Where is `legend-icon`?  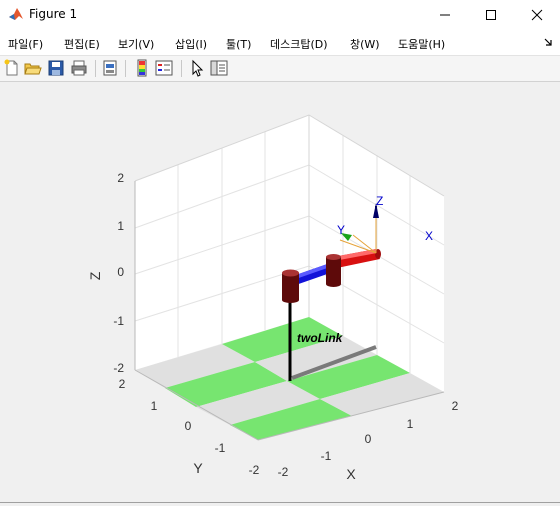
legend-icon is located at coordinates (164, 68).